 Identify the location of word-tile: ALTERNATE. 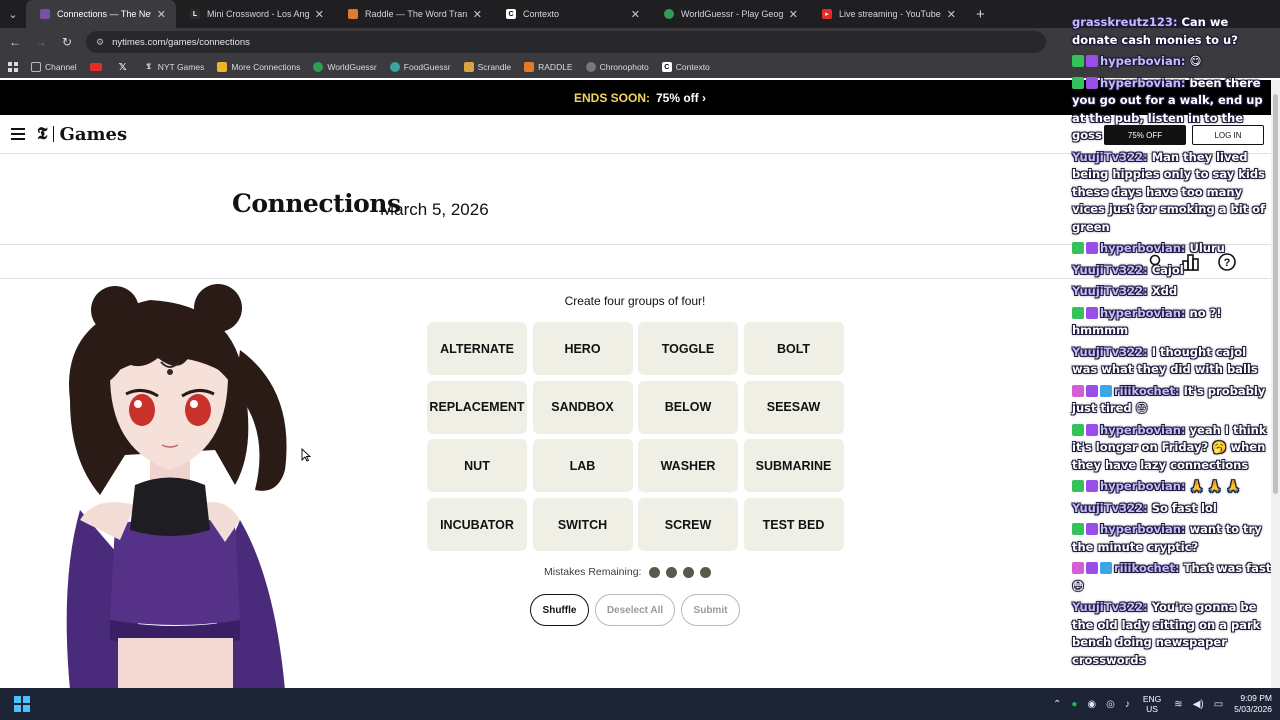
(477, 348).